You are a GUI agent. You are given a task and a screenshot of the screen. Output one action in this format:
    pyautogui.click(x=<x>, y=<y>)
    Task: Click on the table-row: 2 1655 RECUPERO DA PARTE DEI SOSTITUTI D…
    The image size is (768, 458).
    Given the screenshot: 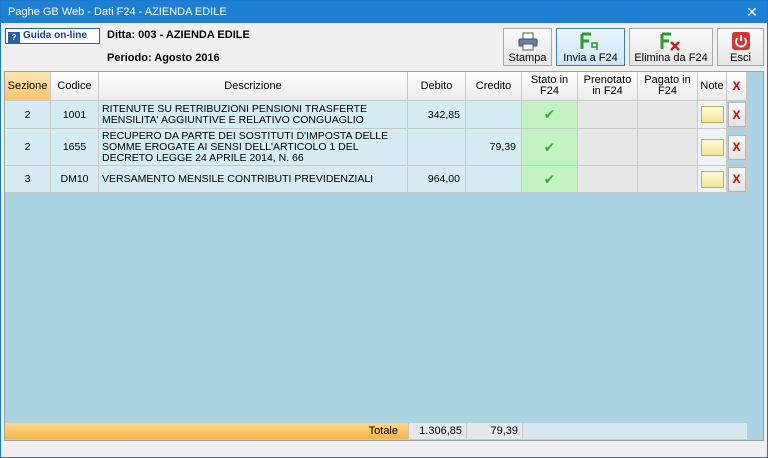 What is the action you would take?
    pyautogui.click(x=384, y=147)
    